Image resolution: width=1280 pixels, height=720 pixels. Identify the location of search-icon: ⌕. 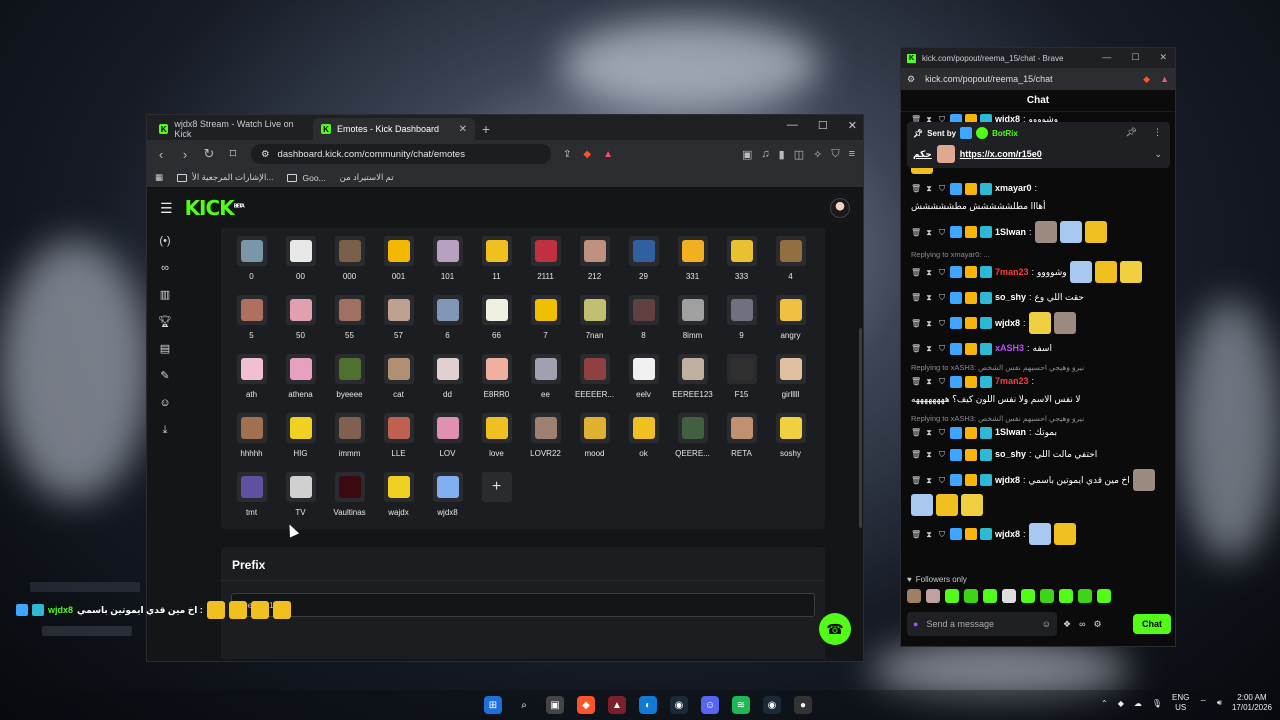
(524, 705).